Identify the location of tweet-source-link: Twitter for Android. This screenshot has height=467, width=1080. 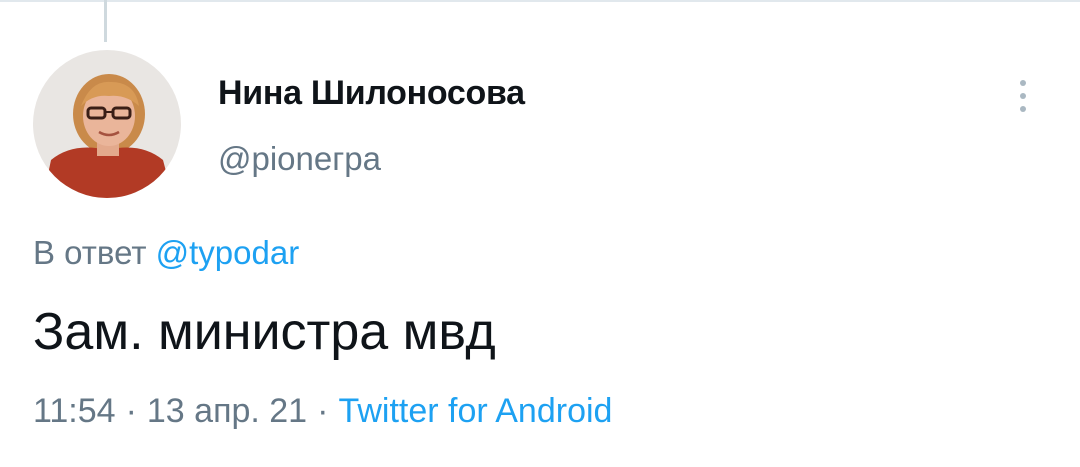
(475, 411).